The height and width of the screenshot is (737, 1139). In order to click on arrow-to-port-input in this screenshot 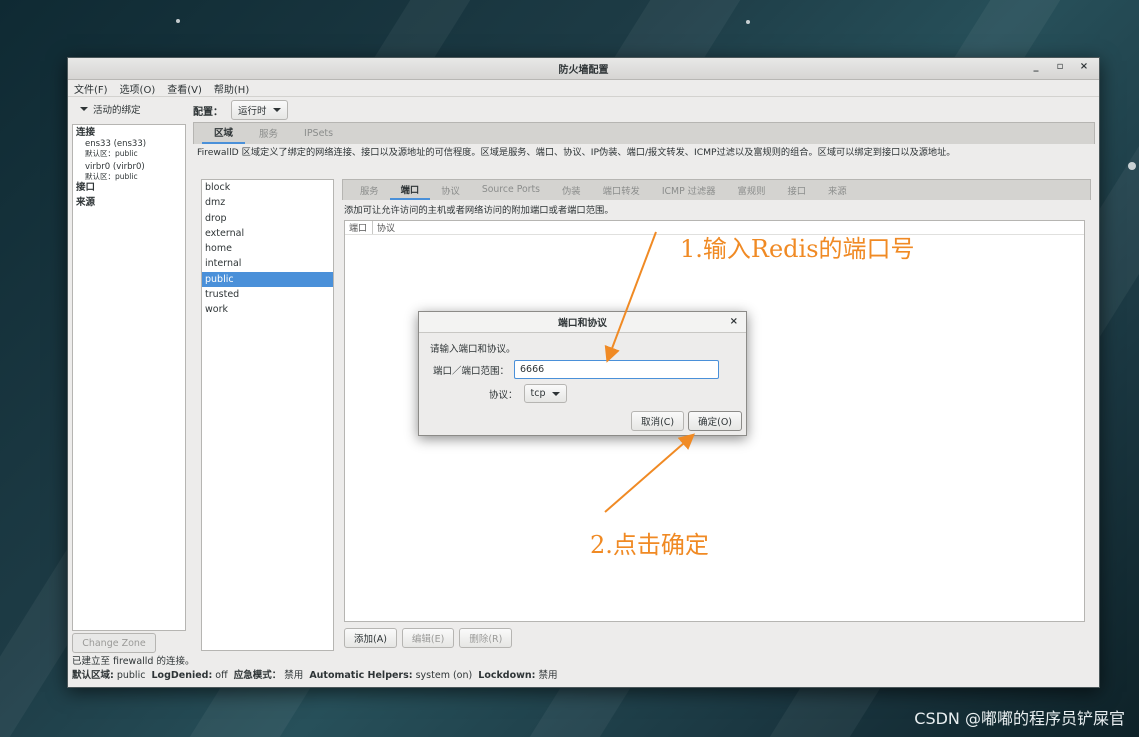, I will do `click(630, 297)`.